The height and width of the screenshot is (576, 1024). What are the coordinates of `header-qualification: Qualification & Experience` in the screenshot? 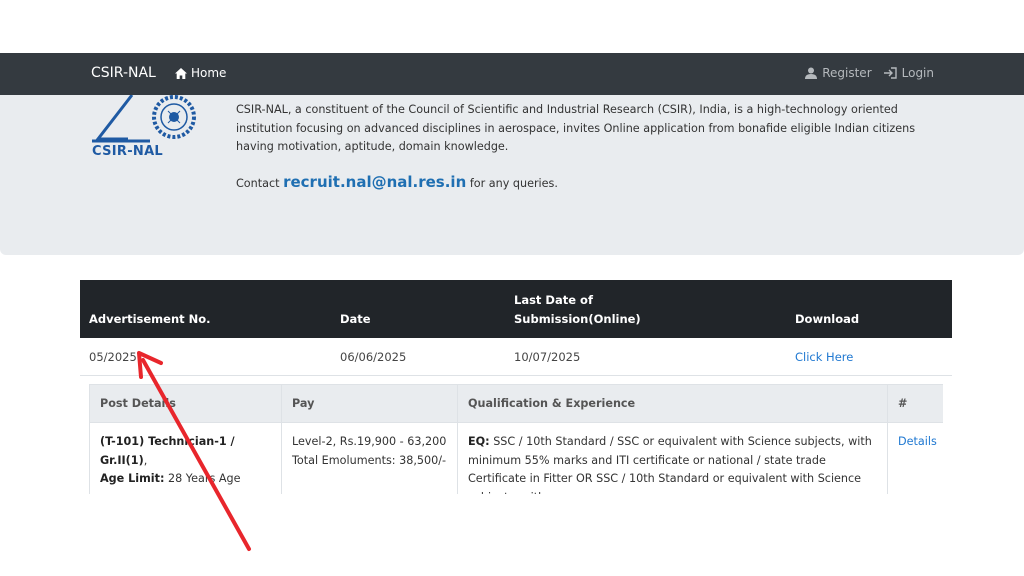 It's located at (672, 403).